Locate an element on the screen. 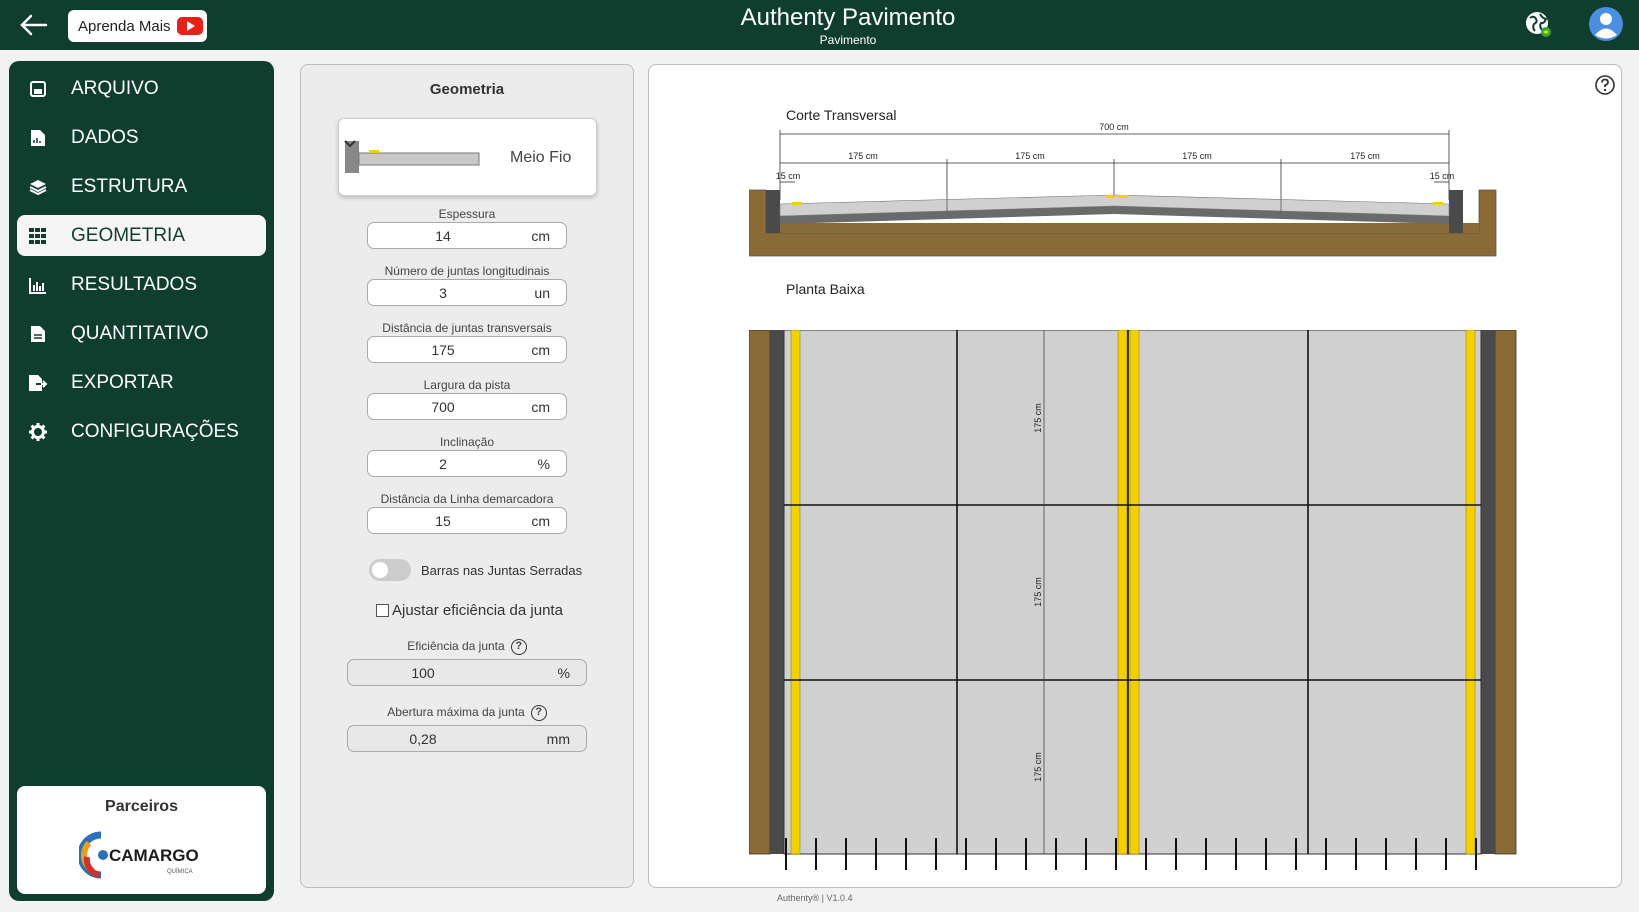 This screenshot has width=1639, height=912. app-title: Authenty Pavimento is located at coordinates (848, 17).